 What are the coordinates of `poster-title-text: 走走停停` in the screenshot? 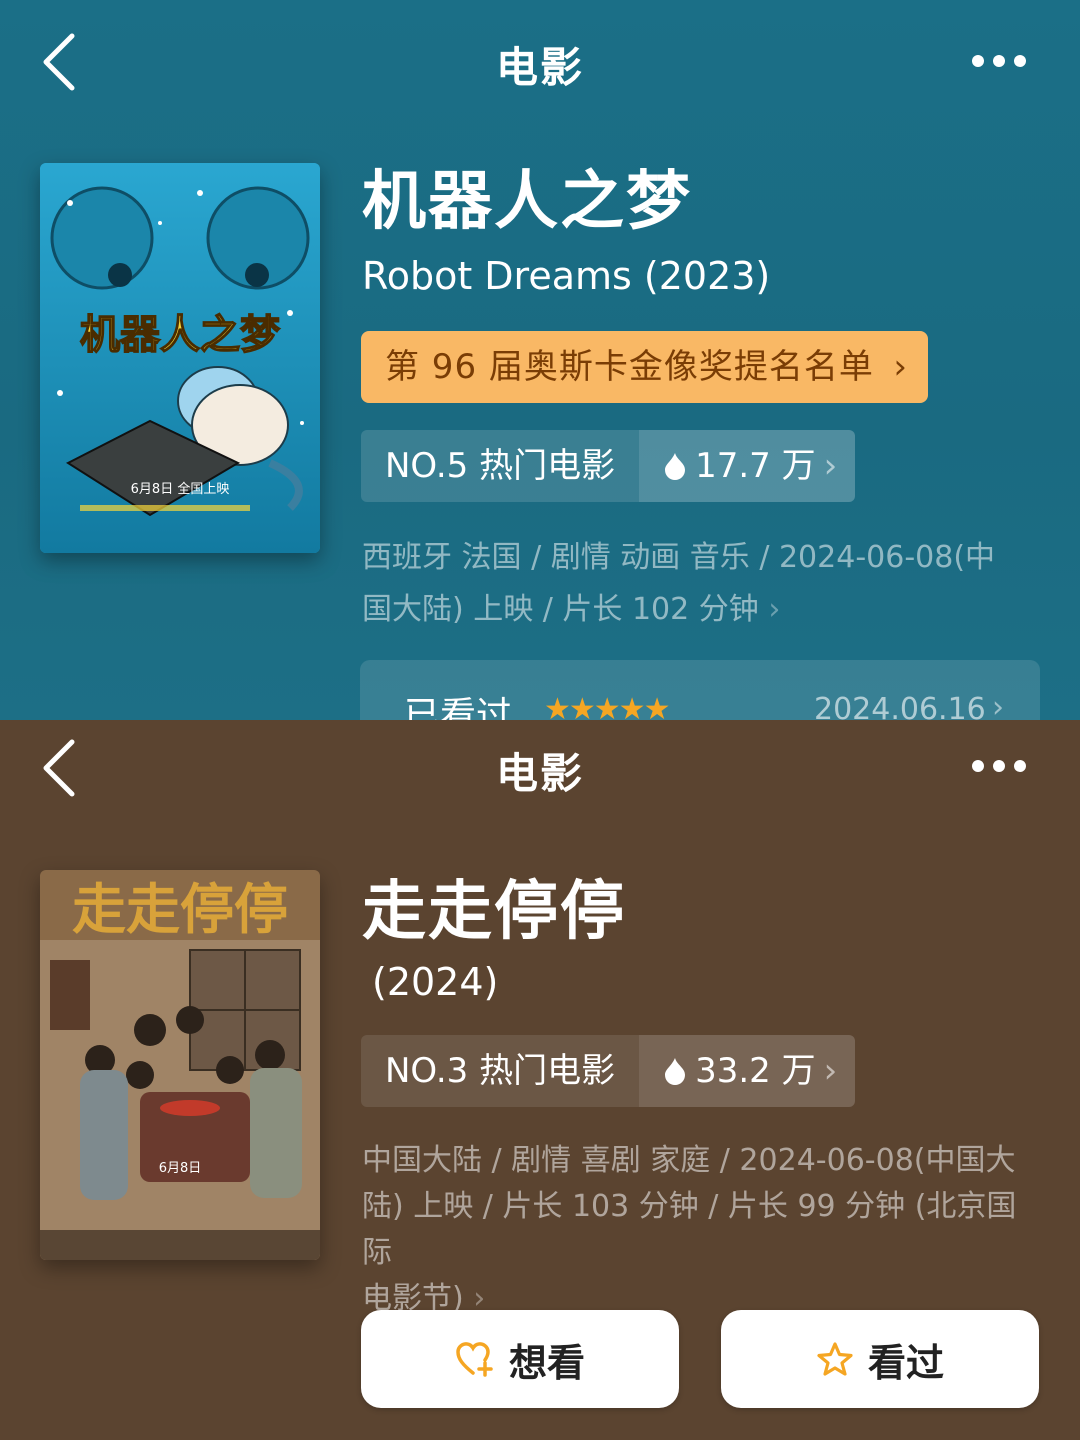 It's located at (180, 909).